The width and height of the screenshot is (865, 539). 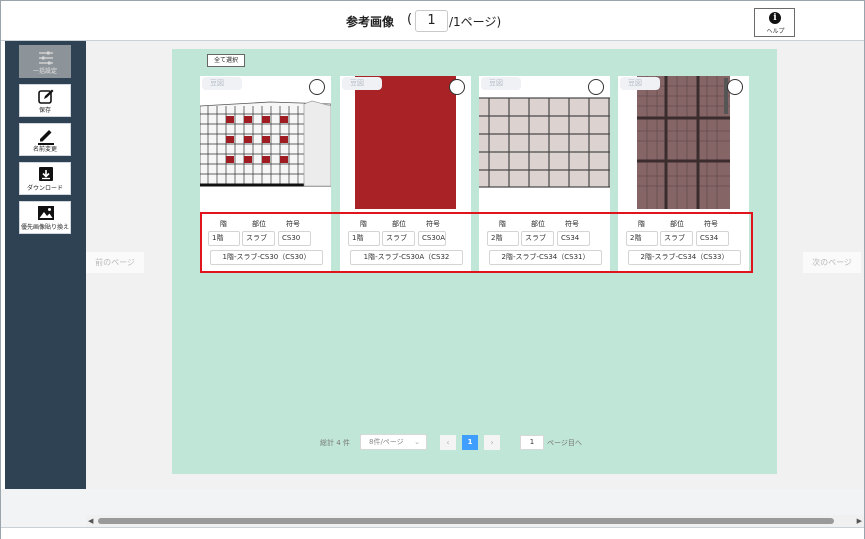 I want to click on page-size-value: 8件/ページ, so click(x=386, y=442).